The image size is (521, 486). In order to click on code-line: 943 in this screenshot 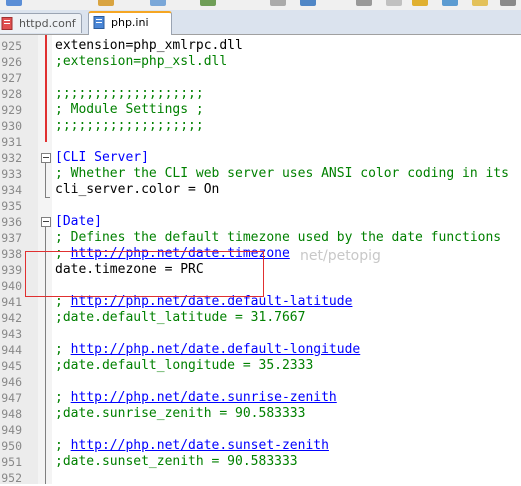, I will do `click(260, 334)`.